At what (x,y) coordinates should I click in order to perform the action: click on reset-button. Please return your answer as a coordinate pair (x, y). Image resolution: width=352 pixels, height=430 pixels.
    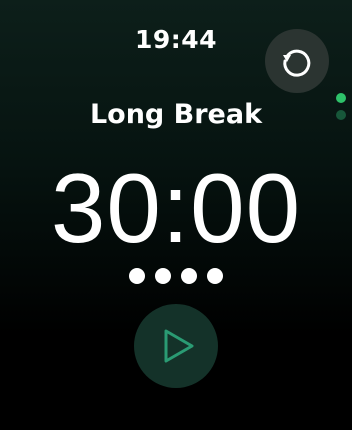
    Looking at the image, I should click on (297, 61).